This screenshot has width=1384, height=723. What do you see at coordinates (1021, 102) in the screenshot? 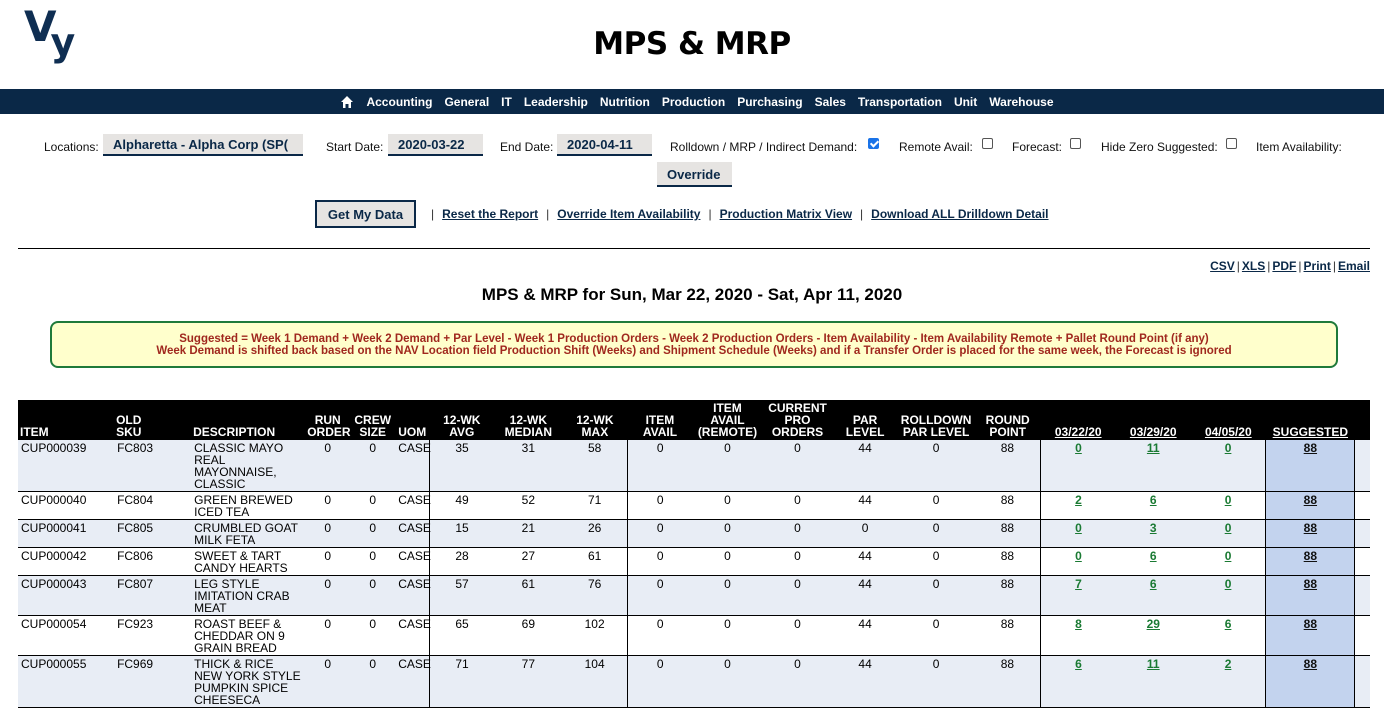
I see `nav-item-warehouse: Warehouse` at bounding box center [1021, 102].